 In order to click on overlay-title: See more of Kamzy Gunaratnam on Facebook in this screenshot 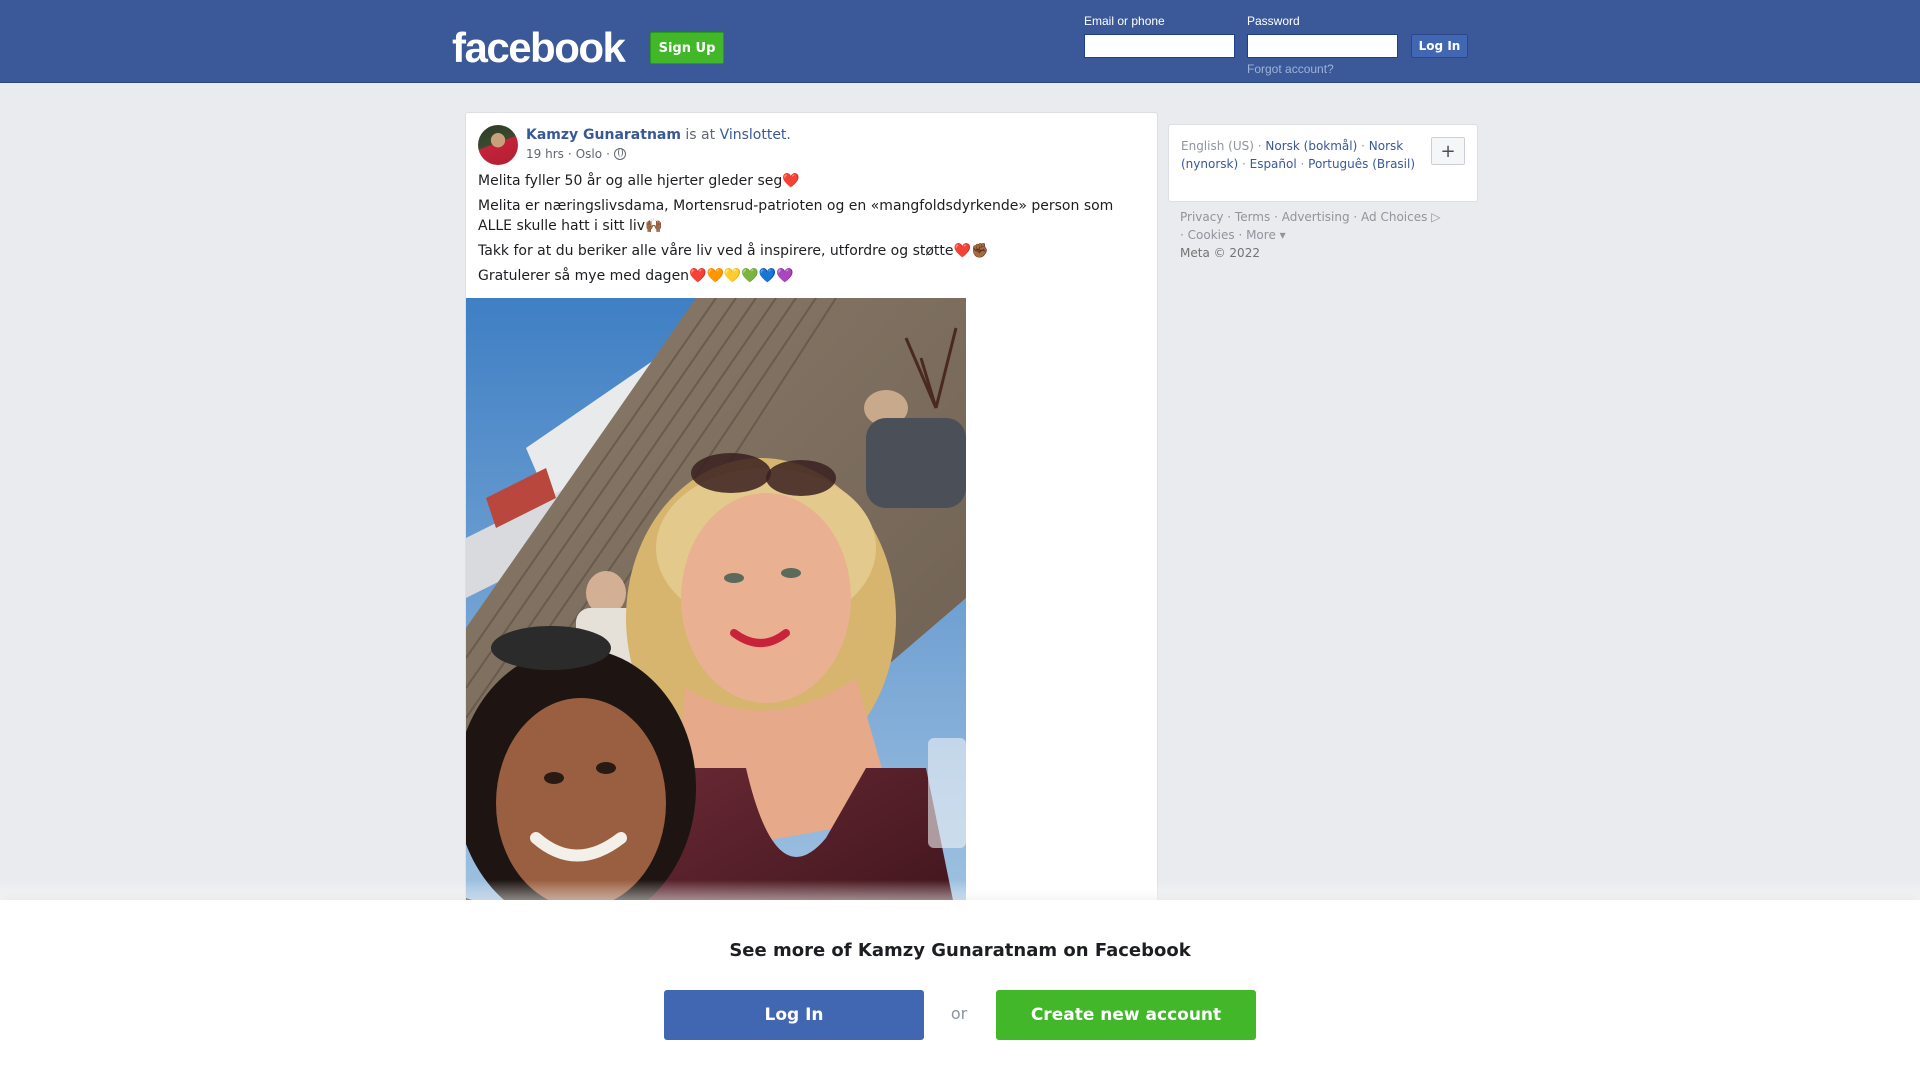, I will do `click(960, 950)`.